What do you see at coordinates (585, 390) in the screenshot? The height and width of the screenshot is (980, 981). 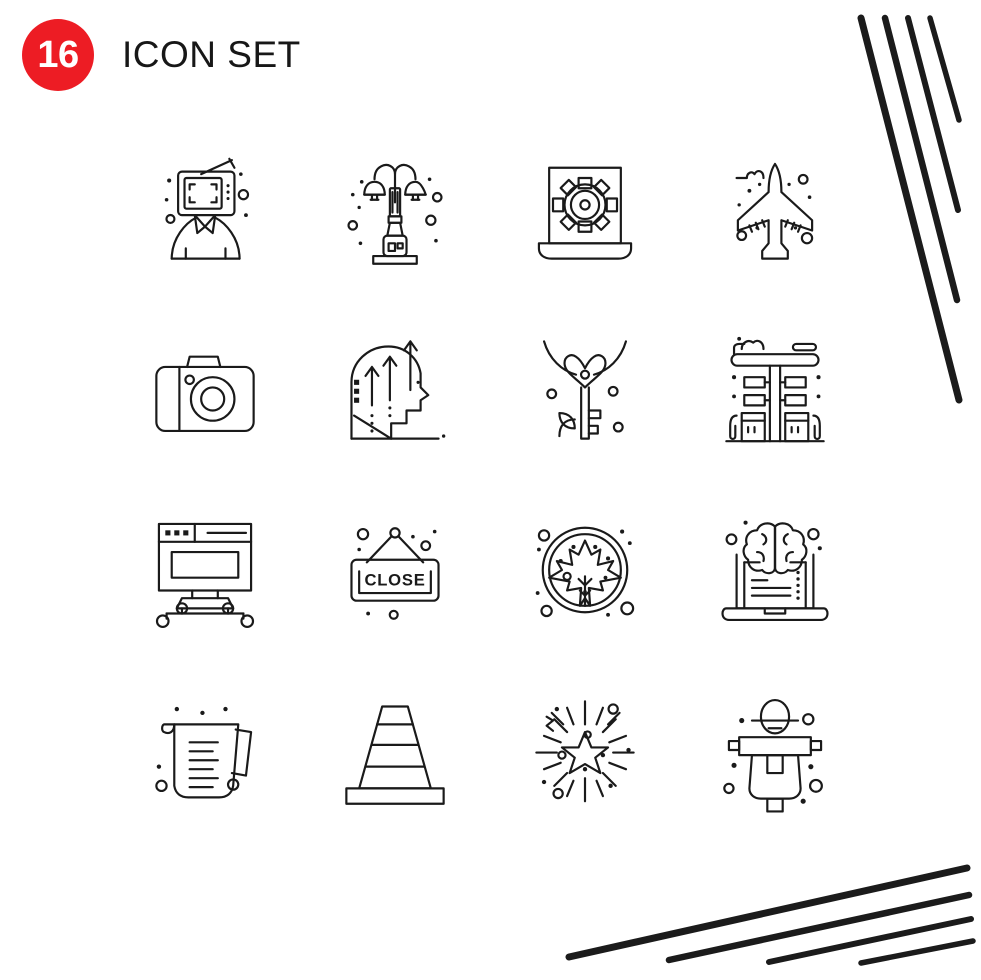 I see `heart-key-necklace-icon` at bounding box center [585, 390].